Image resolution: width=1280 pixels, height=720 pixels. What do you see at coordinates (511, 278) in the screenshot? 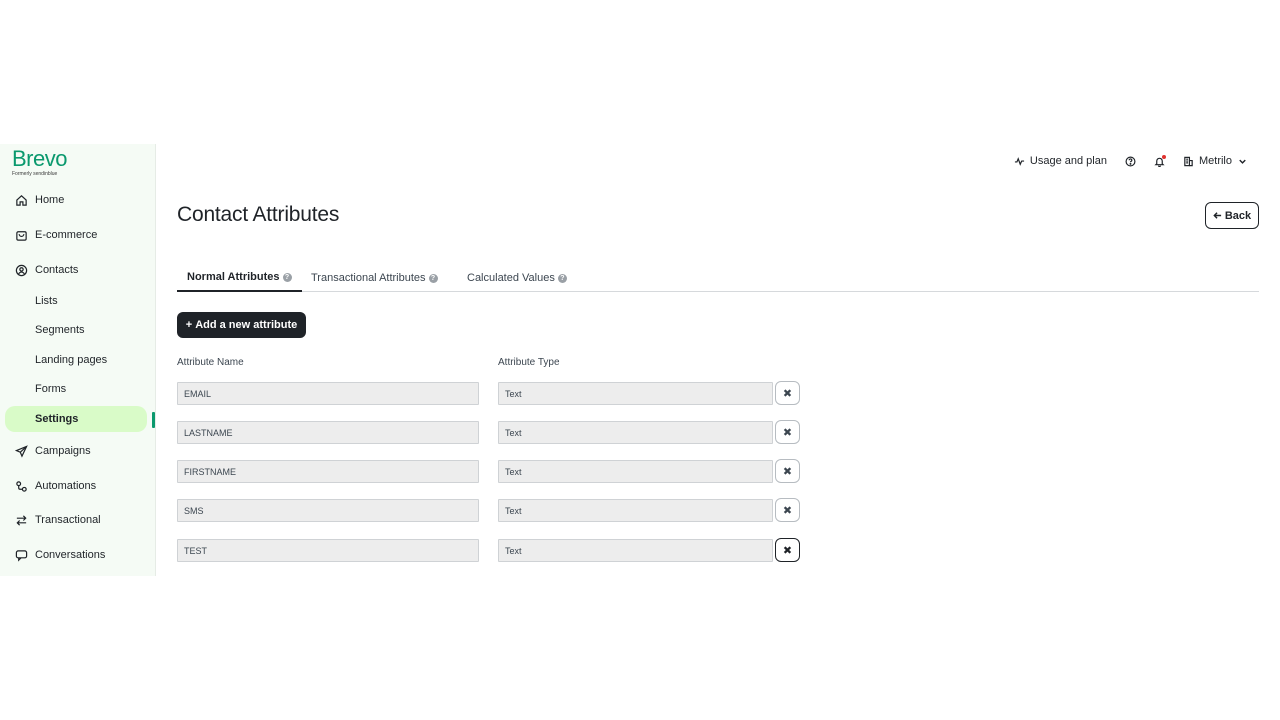
I see `tab-label: Calculated Values` at bounding box center [511, 278].